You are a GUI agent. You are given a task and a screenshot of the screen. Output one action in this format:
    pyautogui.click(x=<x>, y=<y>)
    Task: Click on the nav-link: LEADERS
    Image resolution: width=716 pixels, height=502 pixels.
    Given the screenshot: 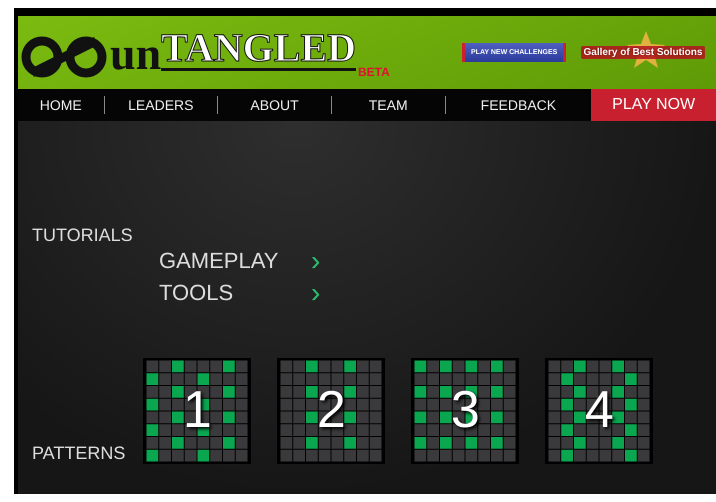 What is the action you would take?
    pyautogui.click(x=161, y=105)
    